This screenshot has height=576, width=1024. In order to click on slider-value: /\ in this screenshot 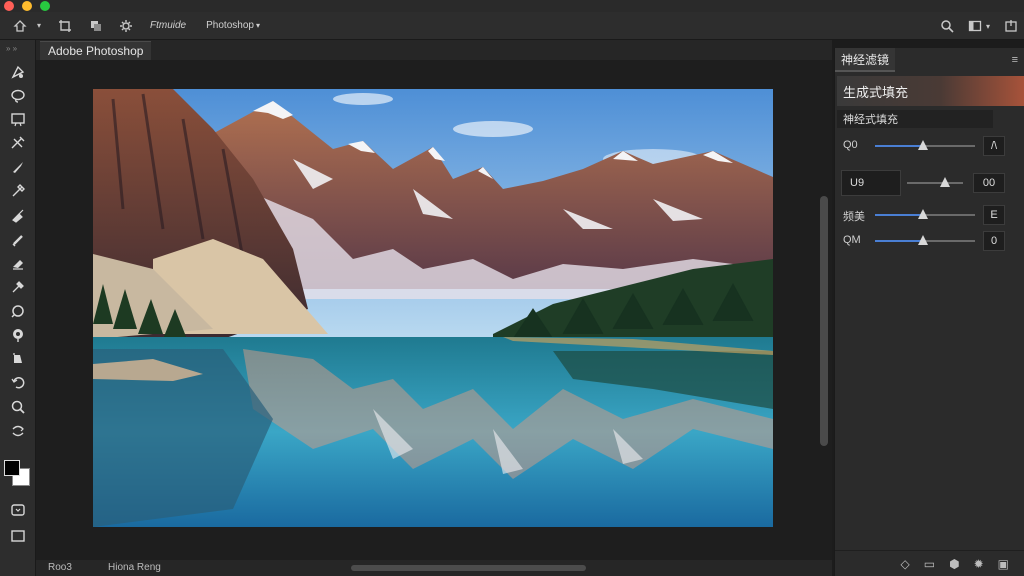, I will do `click(994, 146)`.